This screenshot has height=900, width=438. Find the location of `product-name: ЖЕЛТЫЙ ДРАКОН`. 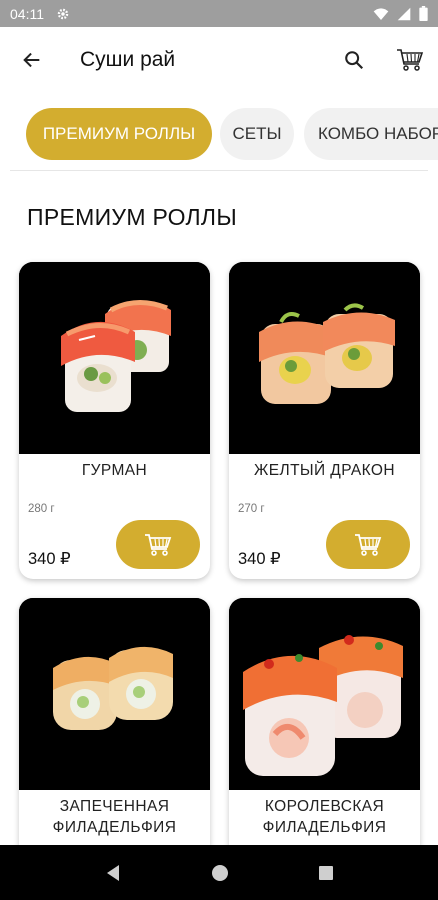

product-name: ЖЕЛТЫЙ ДРАКОН is located at coordinates (324, 470).